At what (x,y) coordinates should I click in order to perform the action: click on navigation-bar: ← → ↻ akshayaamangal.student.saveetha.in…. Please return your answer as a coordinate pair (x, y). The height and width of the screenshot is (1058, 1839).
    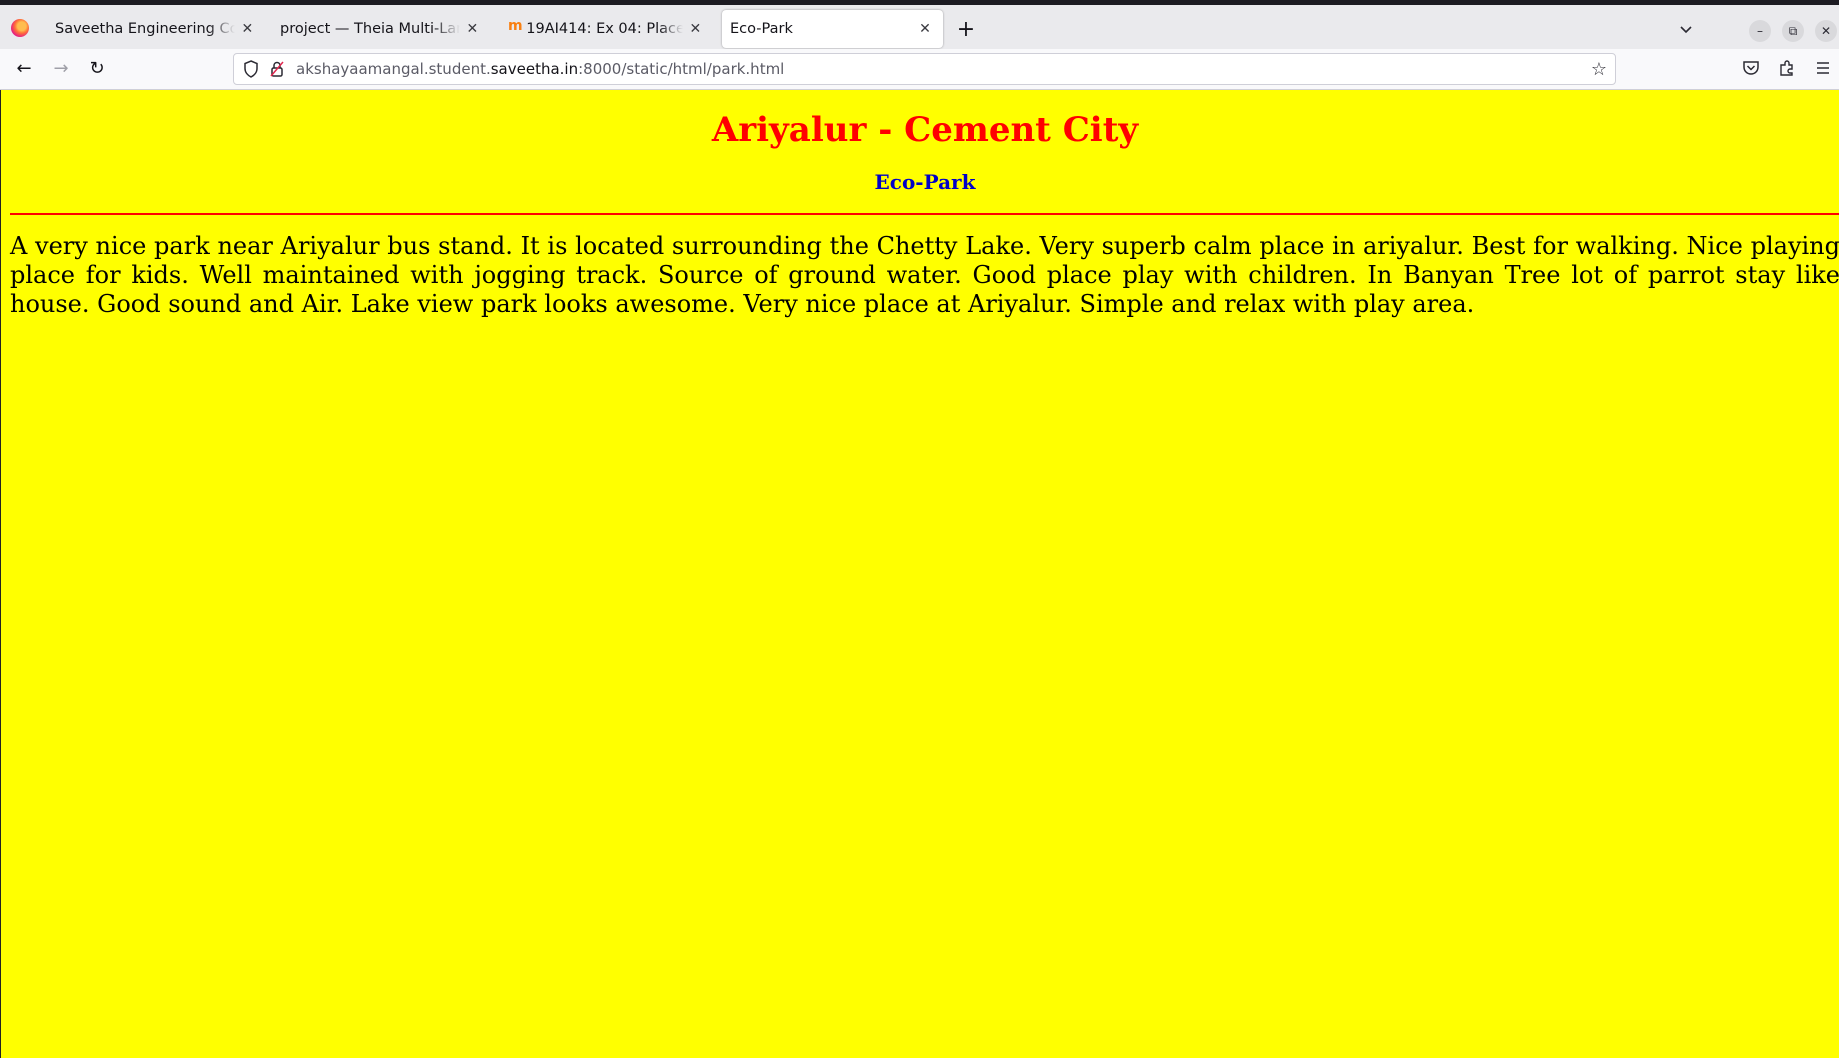
    Looking at the image, I should click on (919, 69).